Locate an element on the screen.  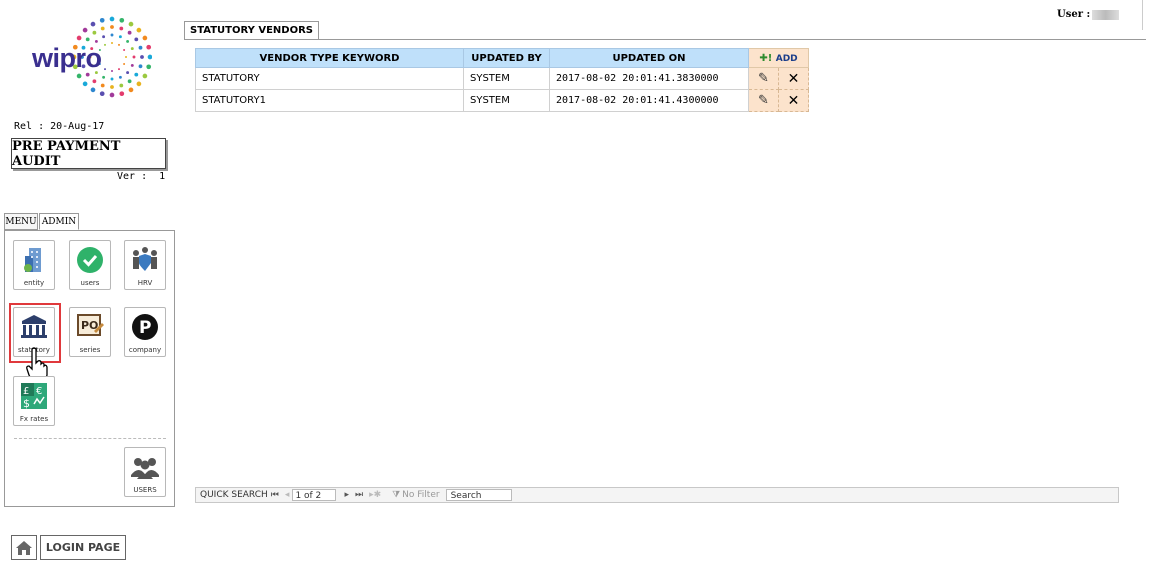
company-tile: P company is located at coordinates (145, 332).